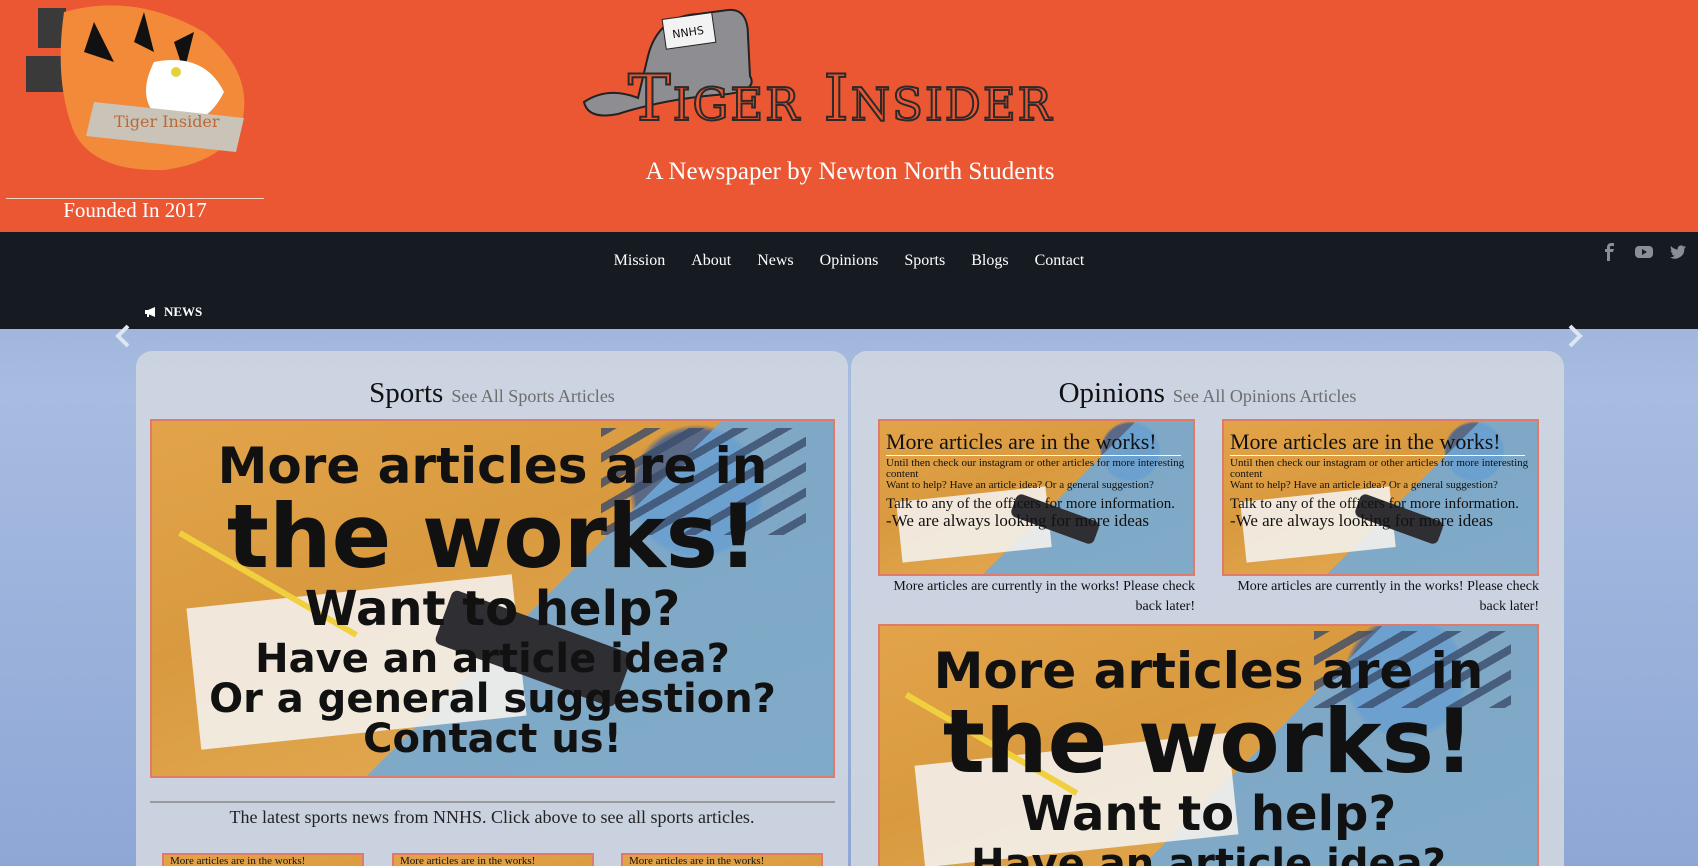 The image size is (1698, 866). What do you see at coordinates (924, 261) in the screenshot?
I see `nav-item-sports: Sports` at bounding box center [924, 261].